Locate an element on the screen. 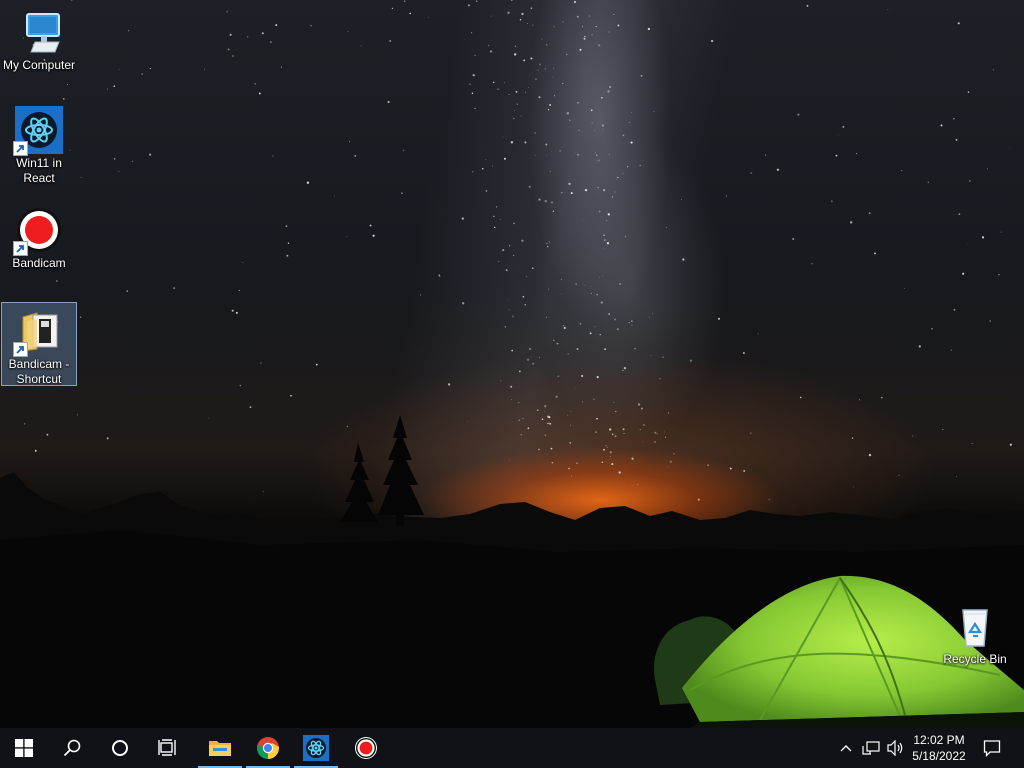  desktop-icon-win11-react: Win11 in React is located at coordinates (39, 147).